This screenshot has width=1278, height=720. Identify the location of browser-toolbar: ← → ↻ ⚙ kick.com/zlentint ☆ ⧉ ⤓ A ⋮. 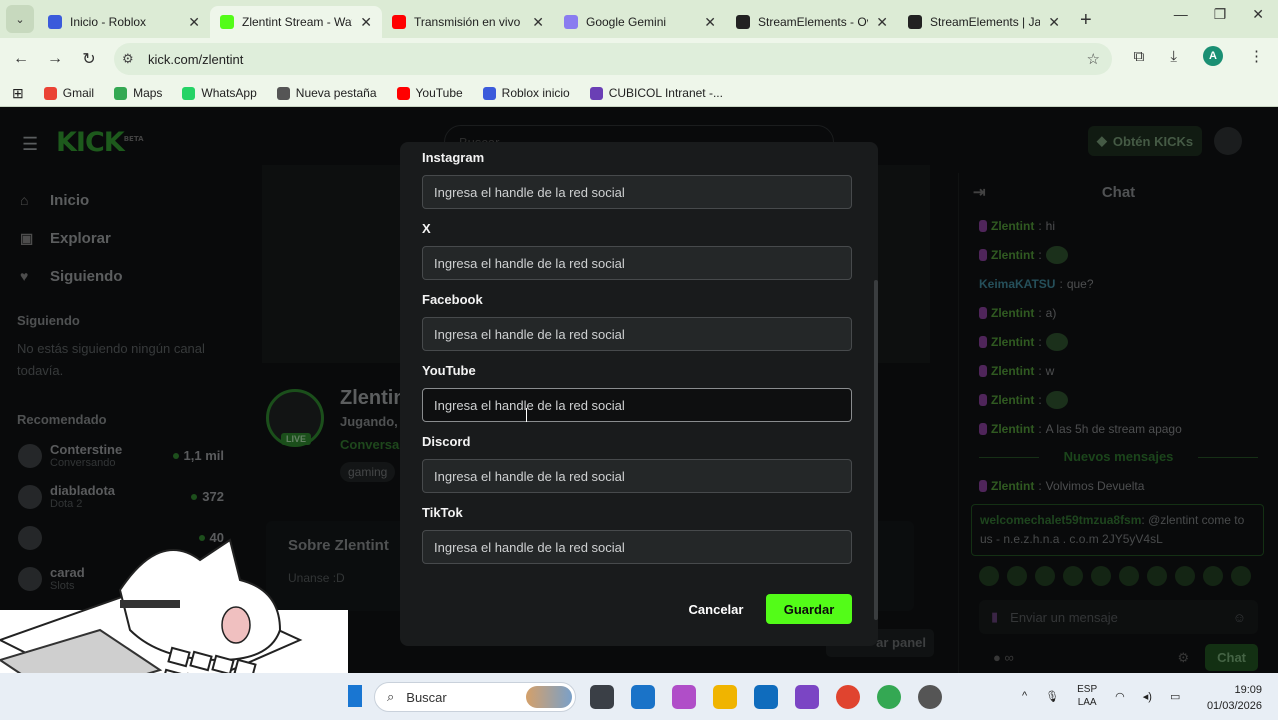
(639, 59).